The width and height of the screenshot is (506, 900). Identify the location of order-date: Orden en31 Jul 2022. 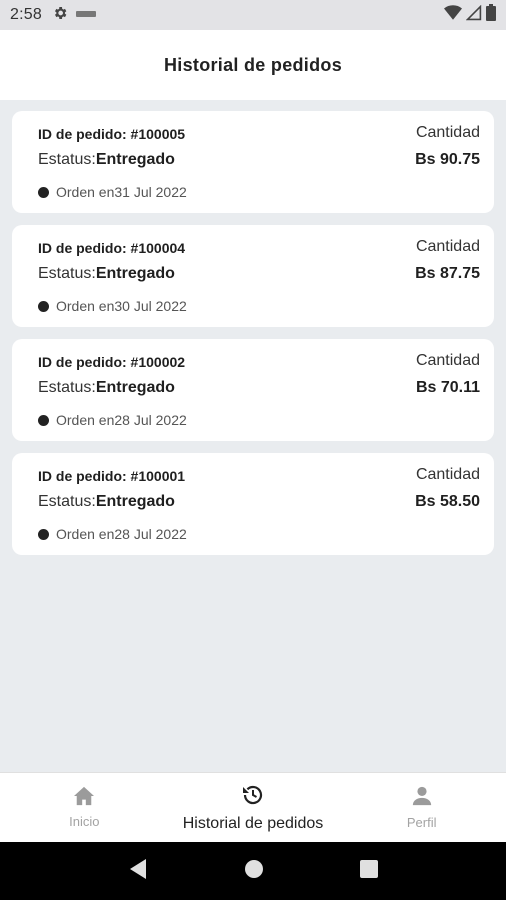
(112, 192).